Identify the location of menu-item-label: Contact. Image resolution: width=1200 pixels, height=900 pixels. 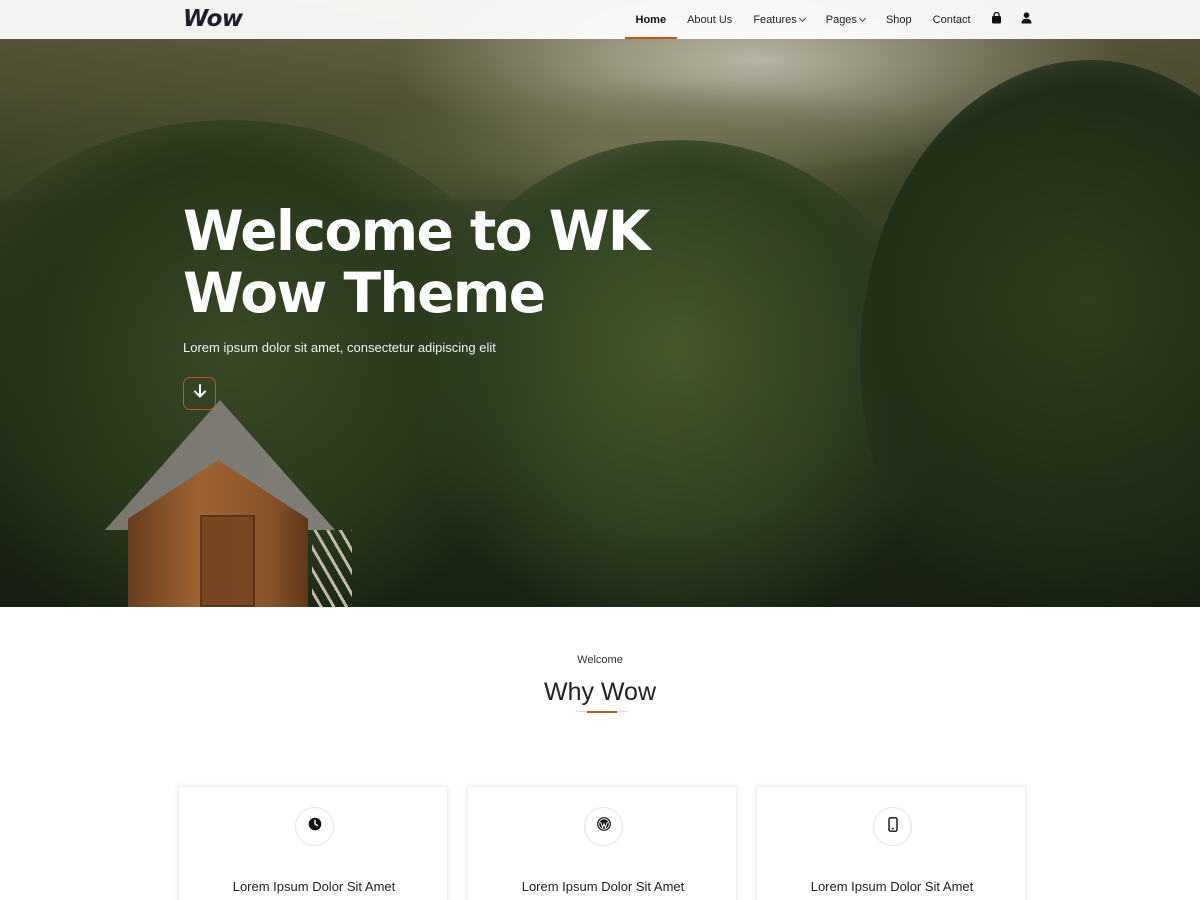
(951, 19).